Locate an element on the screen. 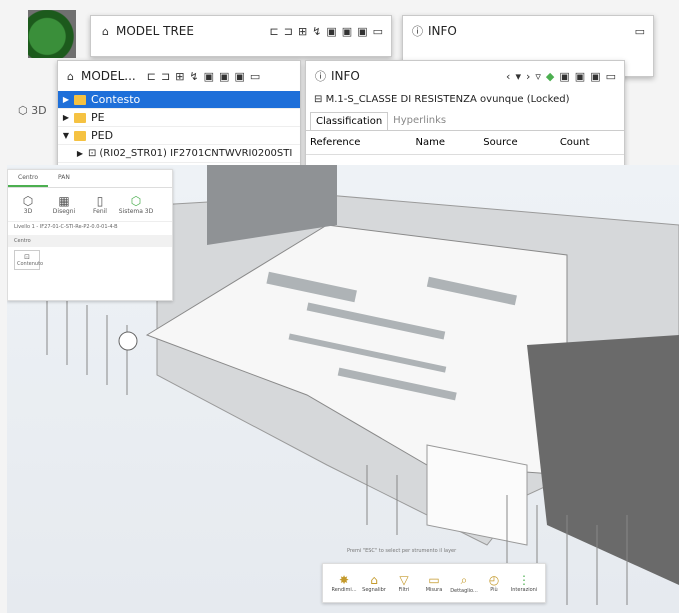 Image resolution: width=679 pixels, height=613 pixels. col-reference: Reference is located at coordinates (359, 143).